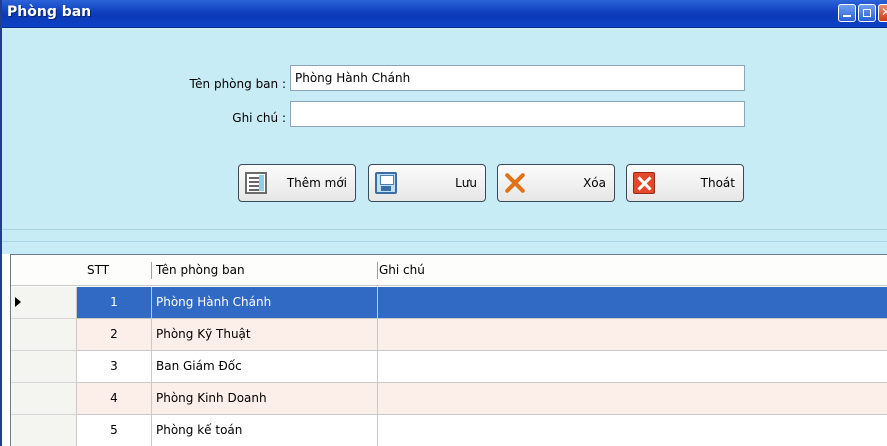  I want to click on cell-name: Ban Giám Đốc, so click(265, 367).